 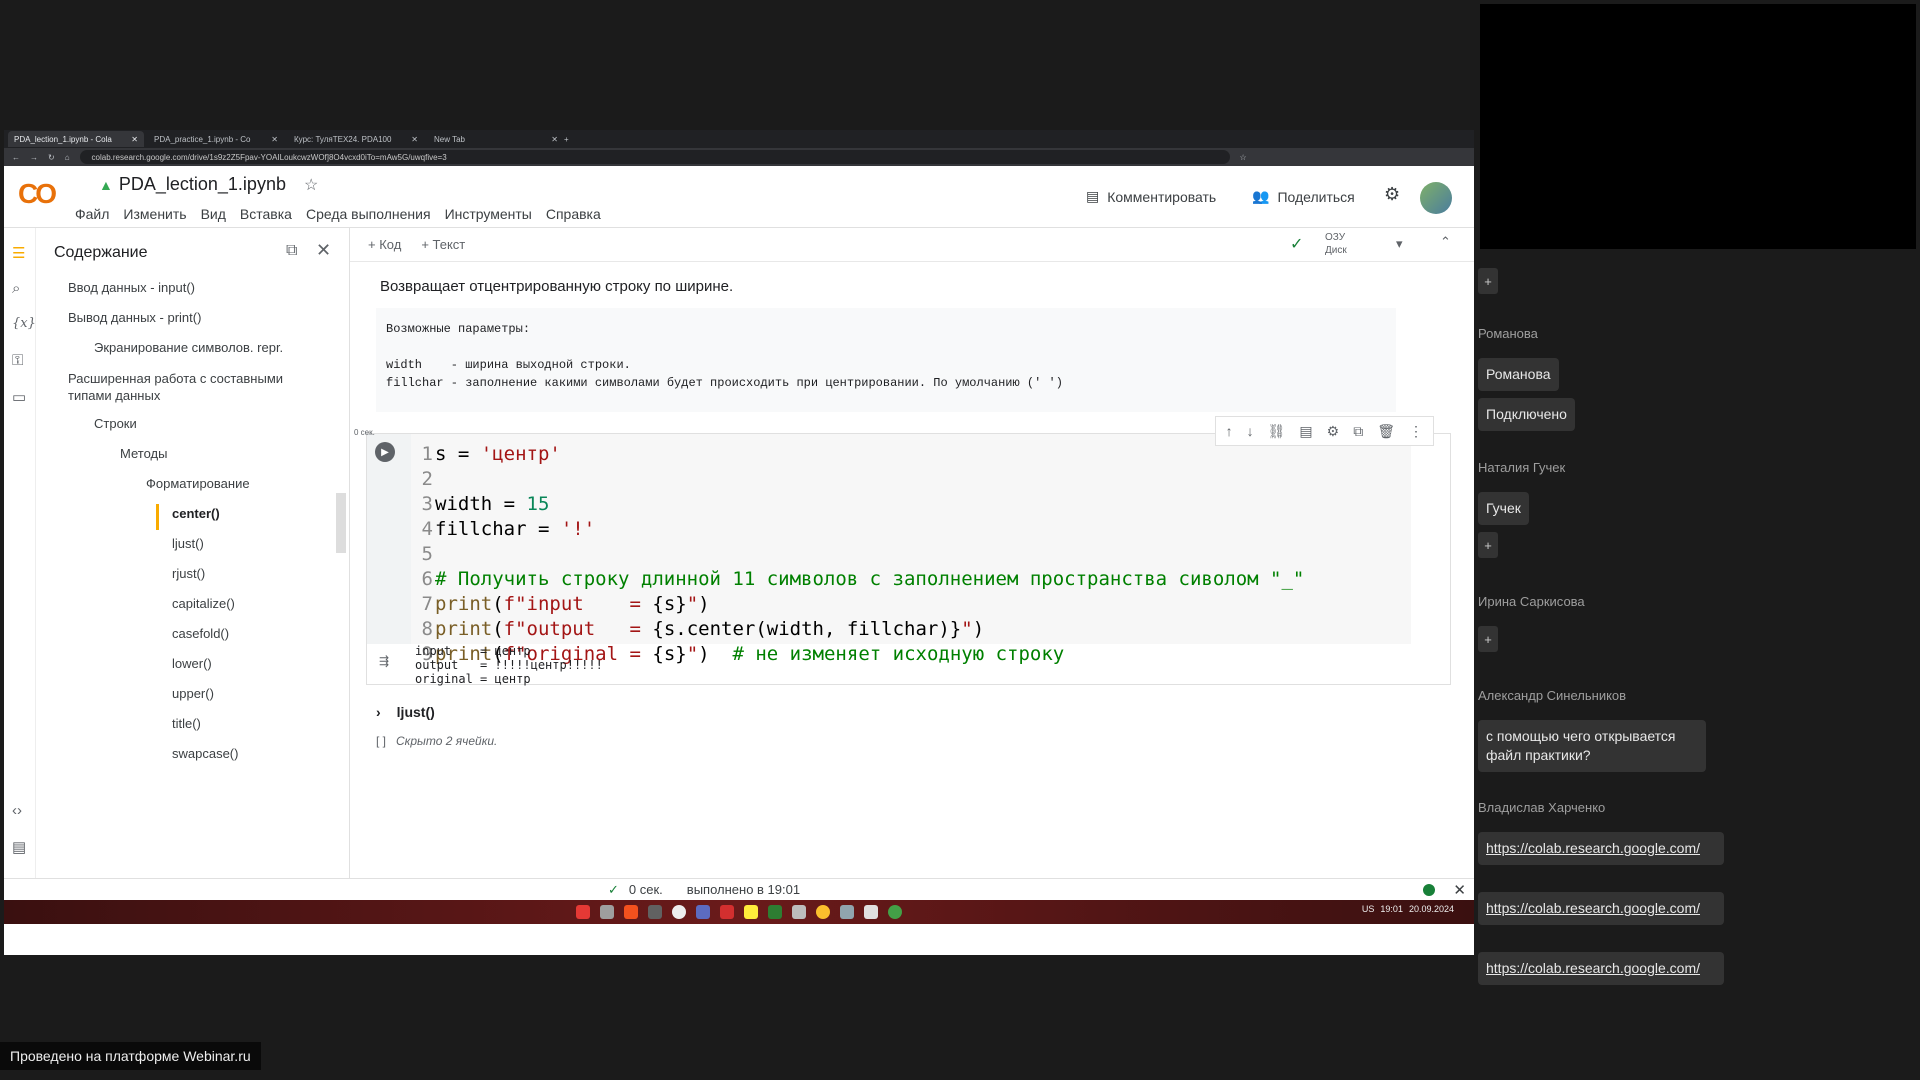 I want to click on menu-item: Справка, so click(x=573, y=214).